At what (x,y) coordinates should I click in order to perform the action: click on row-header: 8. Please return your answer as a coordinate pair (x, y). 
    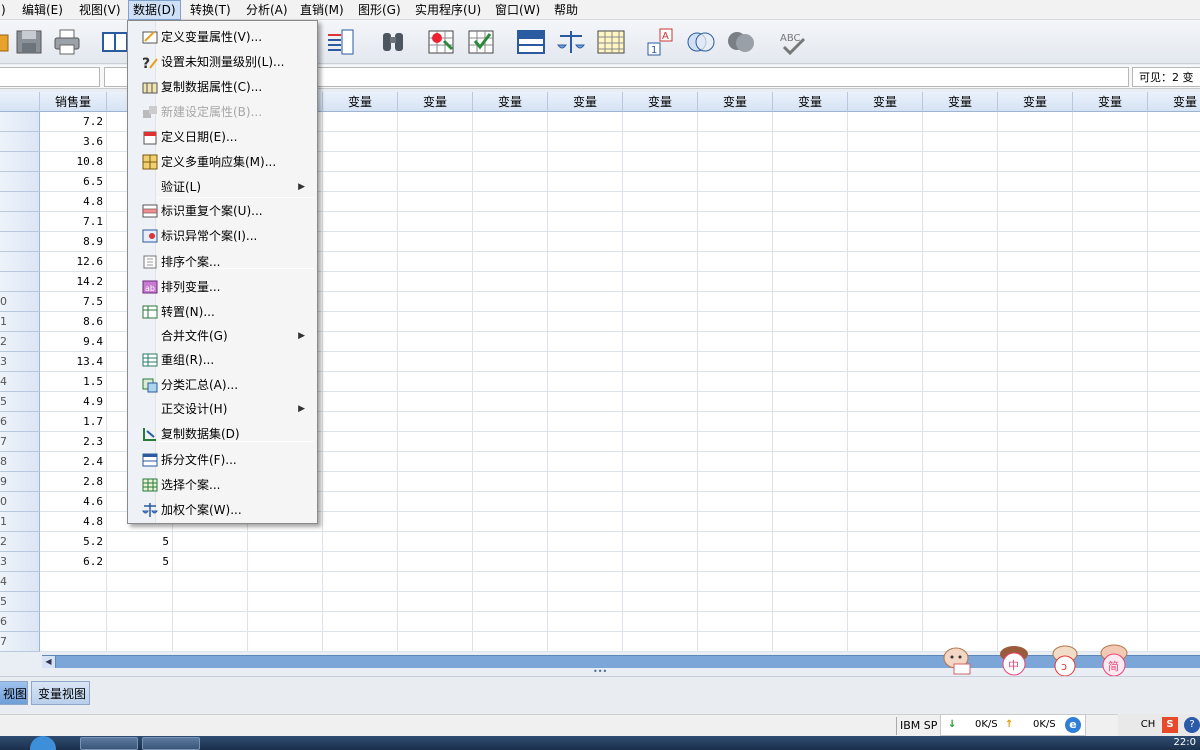
    Looking at the image, I should click on (20, 462).